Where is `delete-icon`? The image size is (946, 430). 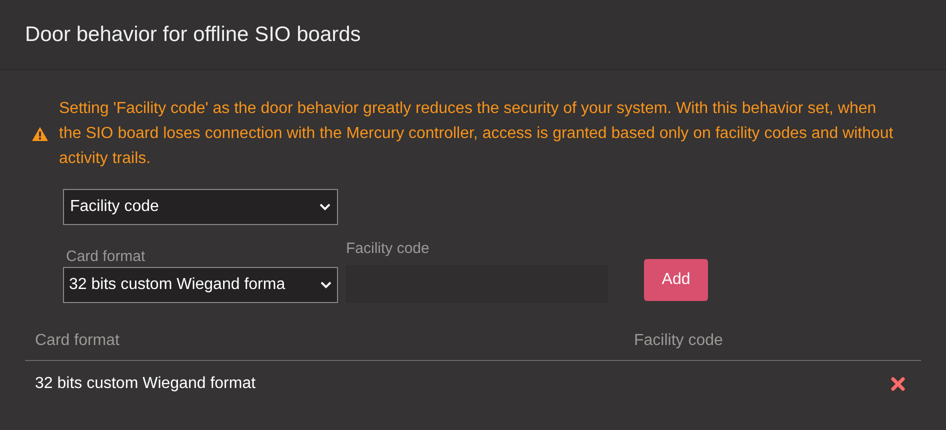 delete-icon is located at coordinates (898, 384).